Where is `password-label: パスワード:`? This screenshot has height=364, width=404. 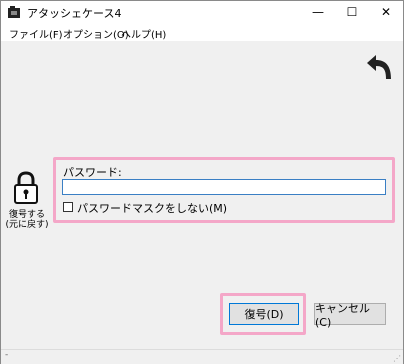
password-label: パスワード: is located at coordinates (92, 172).